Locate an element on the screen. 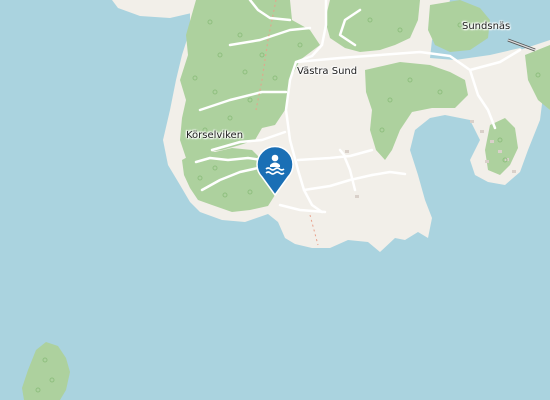  bathing-place-marker is located at coordinates (275, 171).